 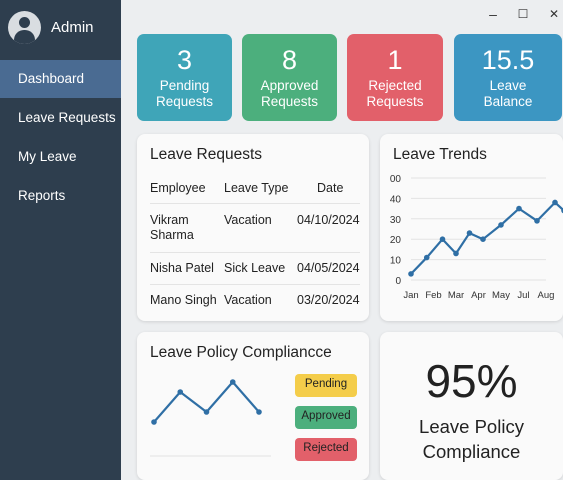 I want to click on stat-card-rejected: 1 Rejected Requests, so click(x=395, y=77).